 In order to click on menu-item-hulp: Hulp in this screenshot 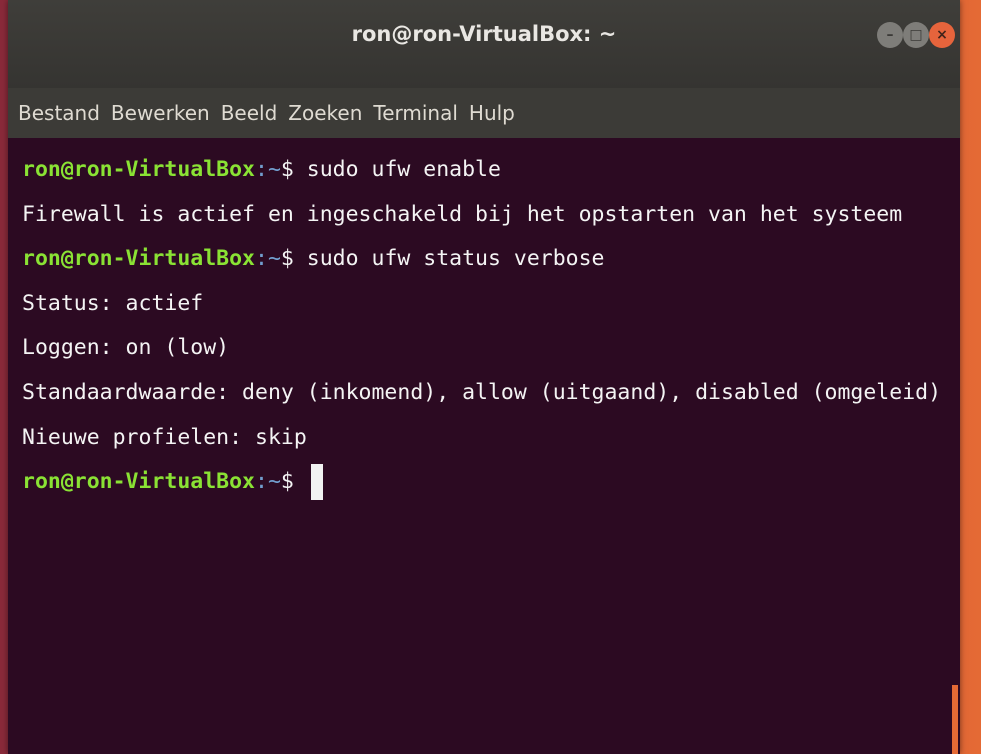, I will do `click(492, 113)`.